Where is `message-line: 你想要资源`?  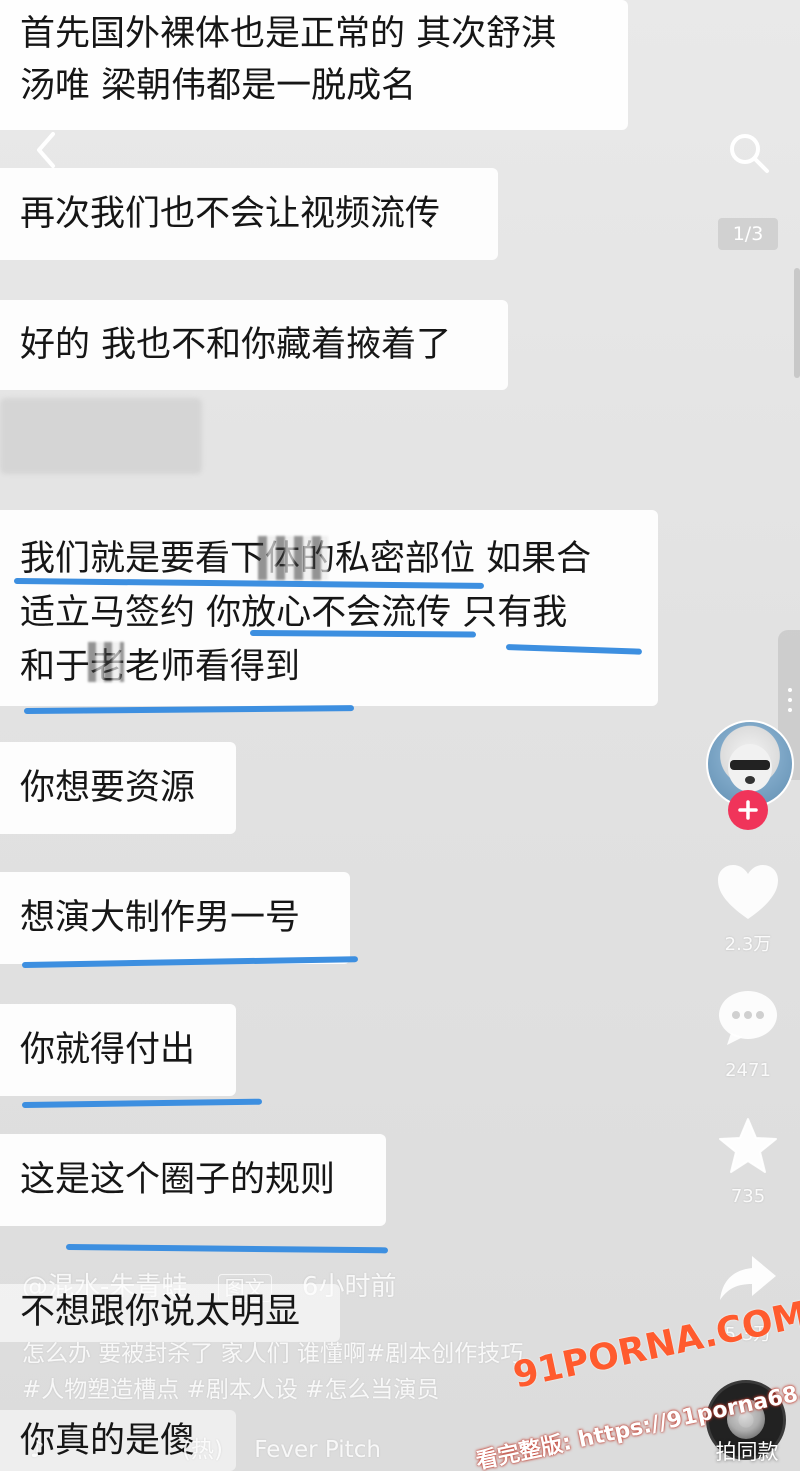 message-line: 你想要资源 is located at coordinates (108, 788).